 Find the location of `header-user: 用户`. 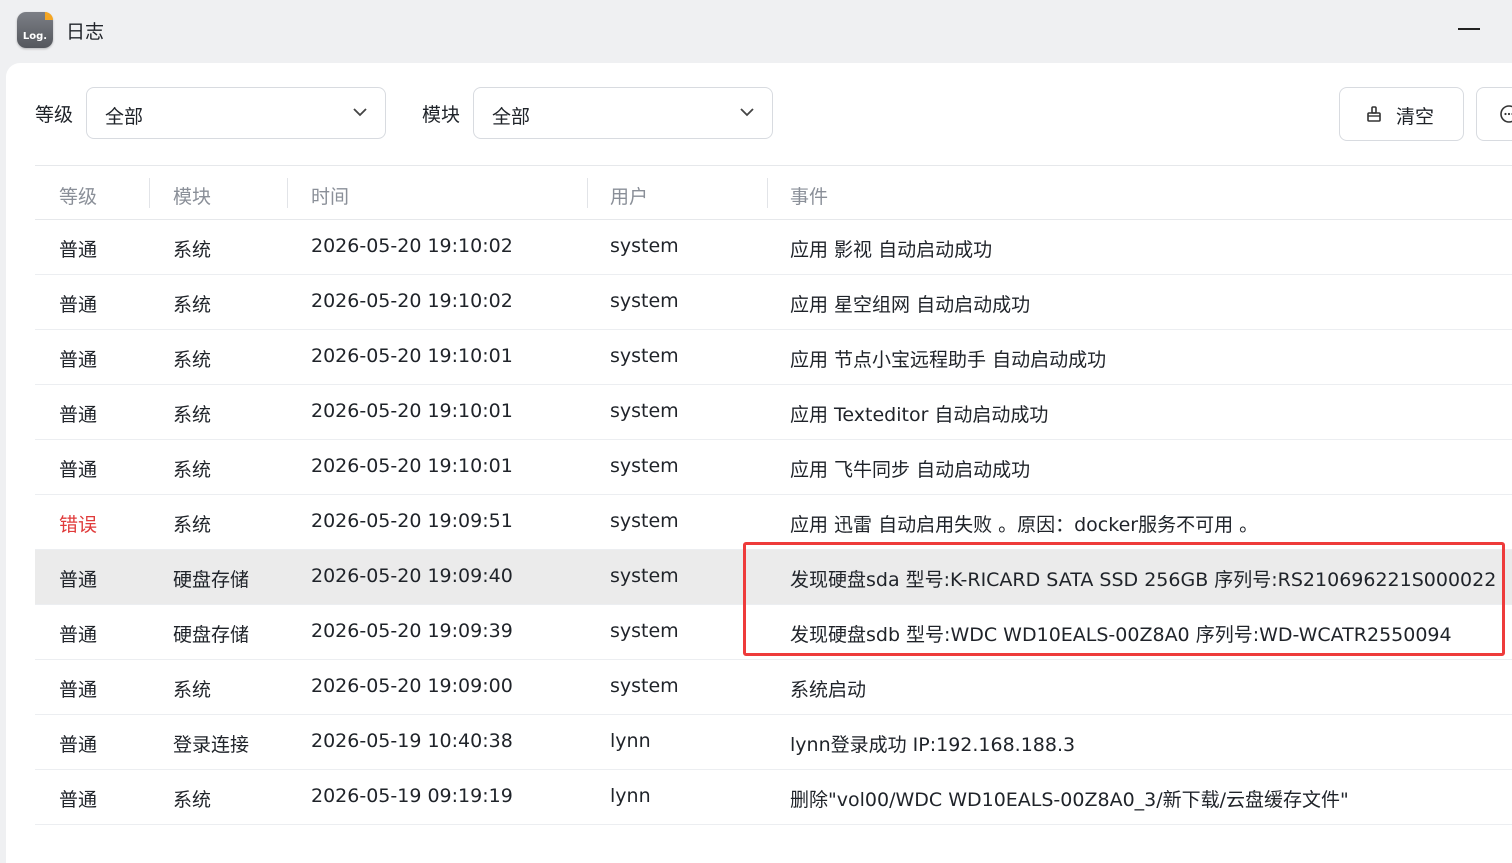

header-user: 用户 is located at coordinates (629, 195).